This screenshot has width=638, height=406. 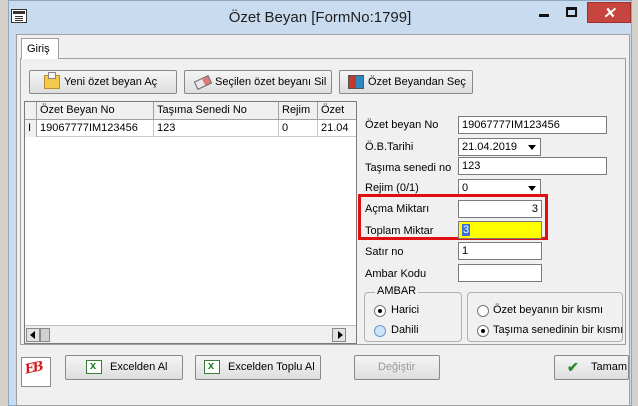 What do you see at coordinates (573, 367) in the screenshot?
I see `checkmark-icon: ✔` at bounding box center [573, 367].